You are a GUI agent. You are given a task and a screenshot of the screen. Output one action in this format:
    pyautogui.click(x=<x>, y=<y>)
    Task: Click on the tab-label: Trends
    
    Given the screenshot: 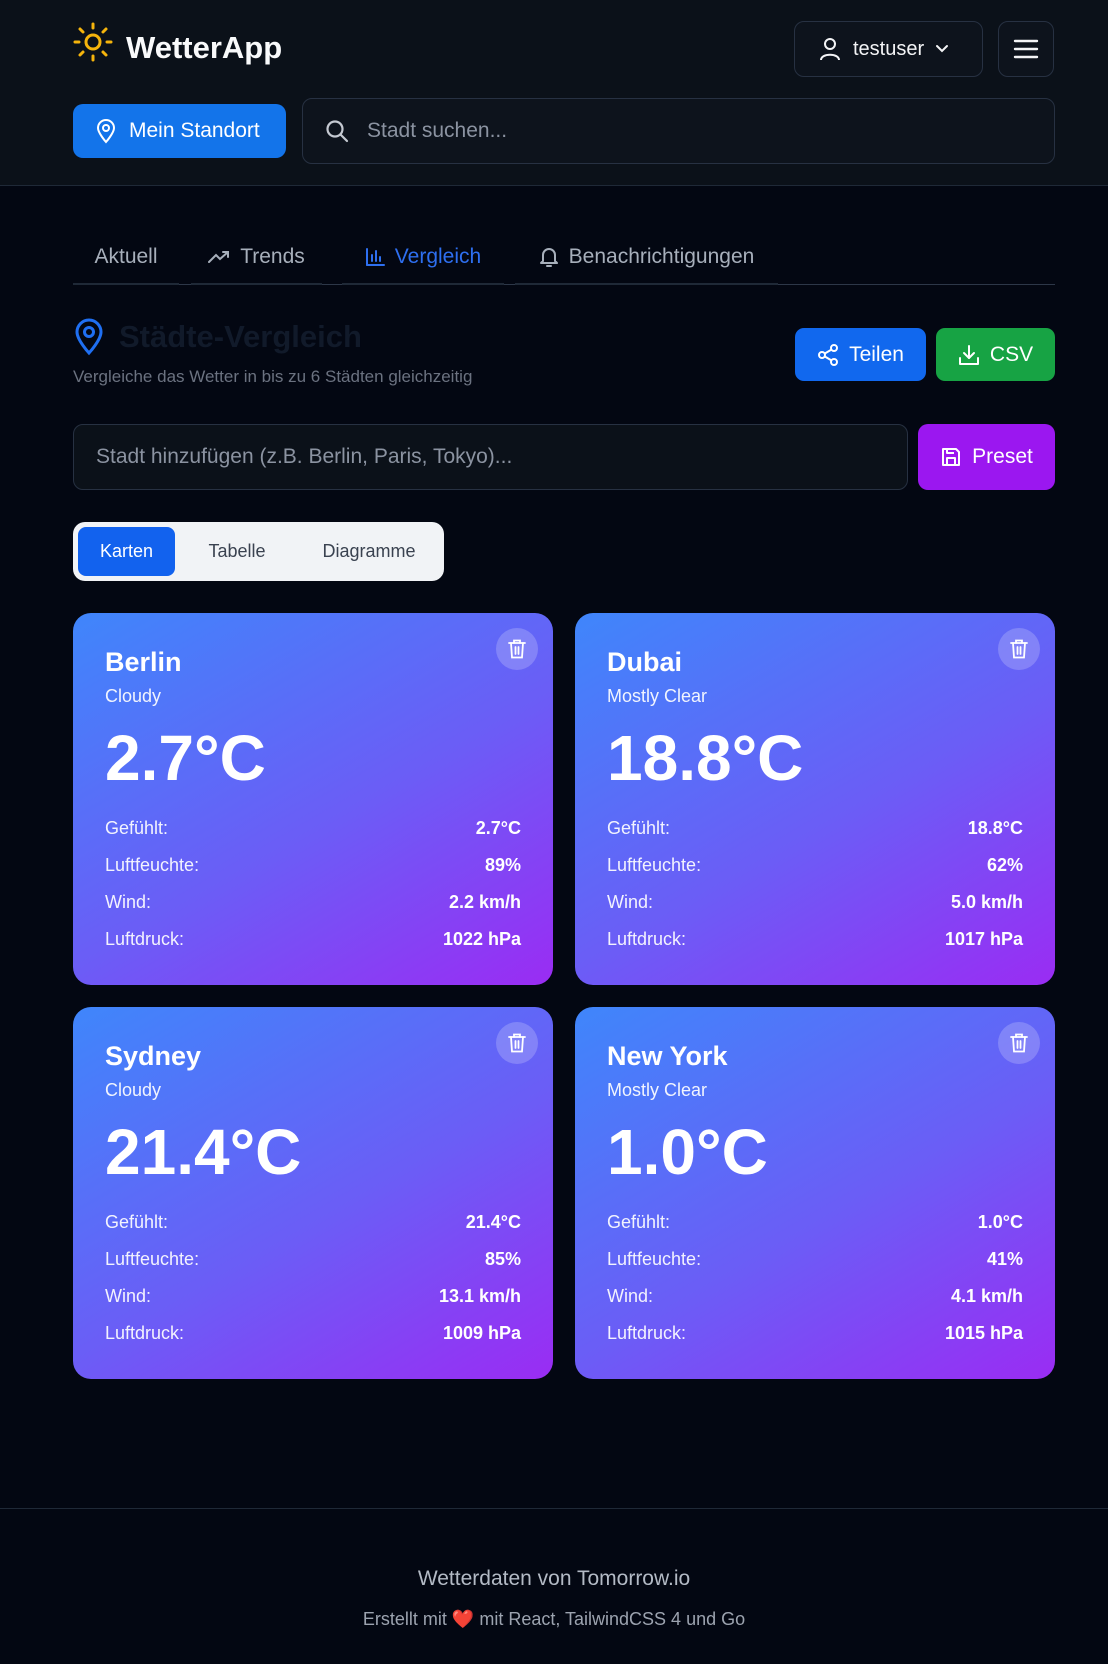 What is the action you would take?
    pyautogui.click(x=272, y=256)
    